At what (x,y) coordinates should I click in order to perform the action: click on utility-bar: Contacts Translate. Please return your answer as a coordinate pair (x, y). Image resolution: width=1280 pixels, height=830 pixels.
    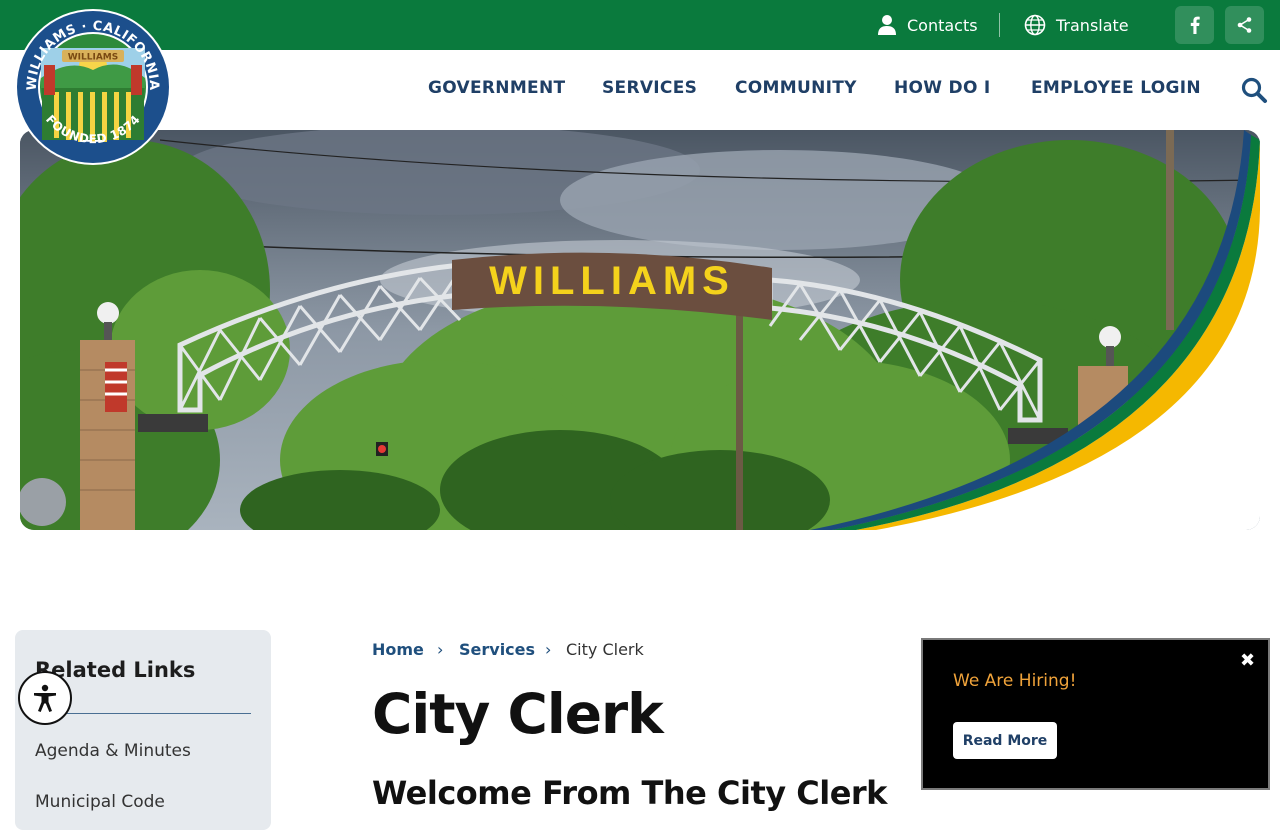
    Looking at the image, I should click on (640, 25).